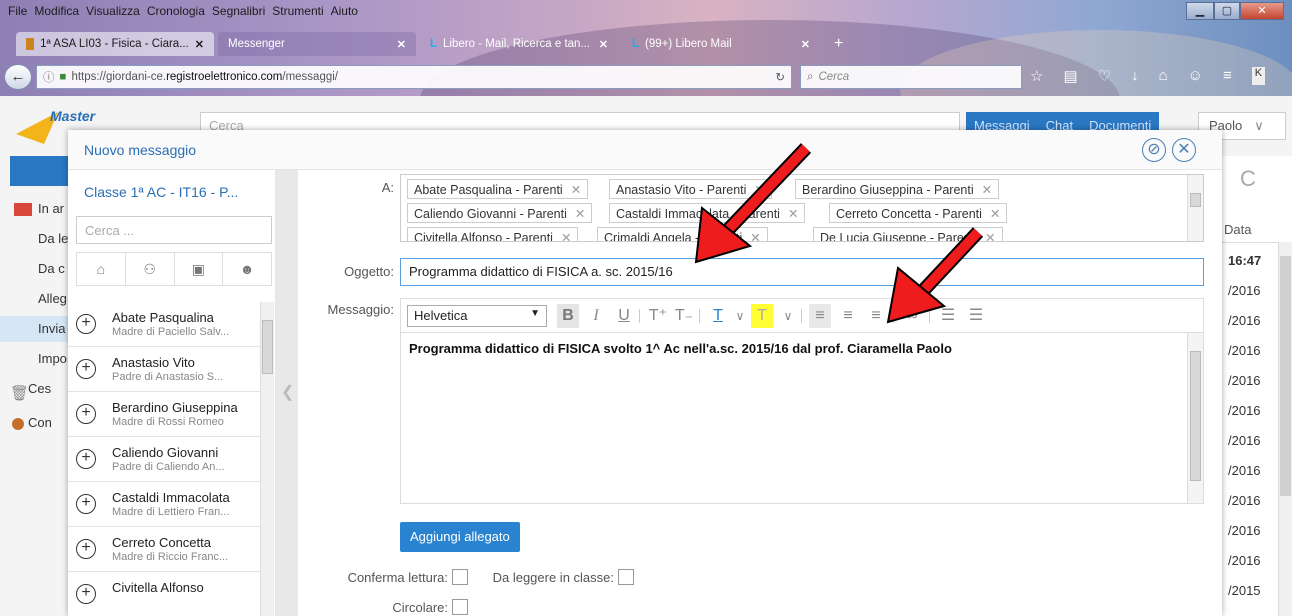 This screenshot has width=1292, height=616. Describe the element at coordinates (101, 269) in the screenshot. I see `school-icon: ⌂` at that location.